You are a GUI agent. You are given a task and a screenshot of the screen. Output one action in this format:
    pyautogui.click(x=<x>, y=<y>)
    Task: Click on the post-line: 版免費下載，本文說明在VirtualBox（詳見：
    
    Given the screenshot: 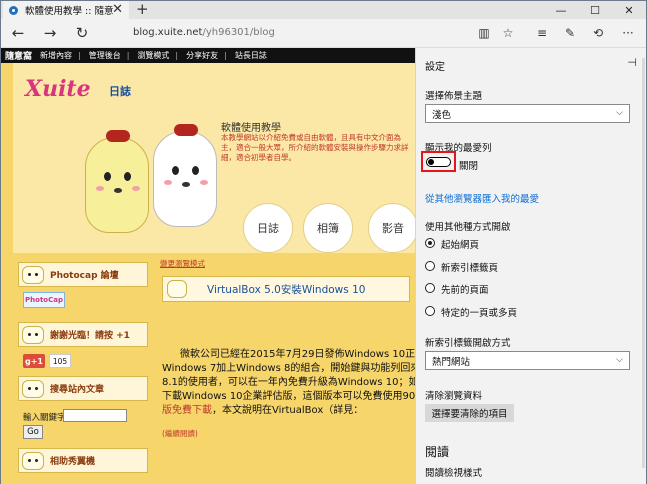 What is the action you would take?
    pyautogui.click(x=288, y=411)
    